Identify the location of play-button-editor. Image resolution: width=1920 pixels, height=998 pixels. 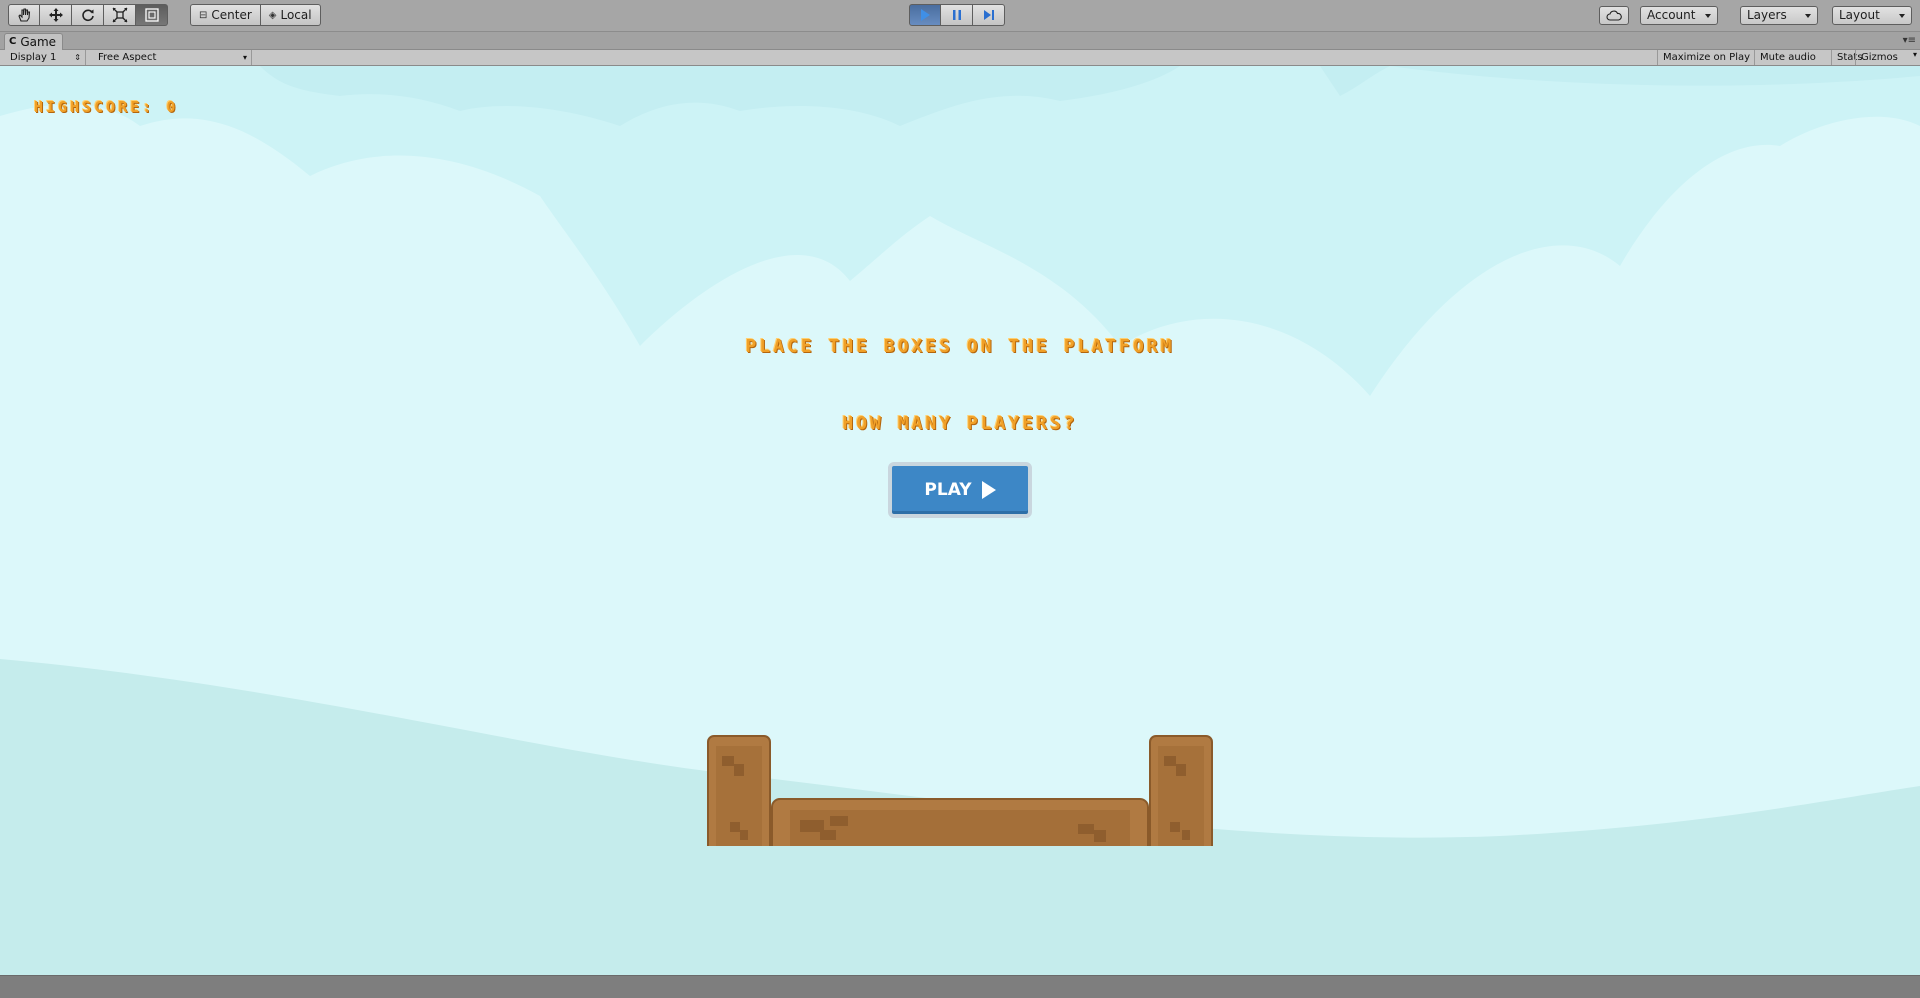
(925, 15).